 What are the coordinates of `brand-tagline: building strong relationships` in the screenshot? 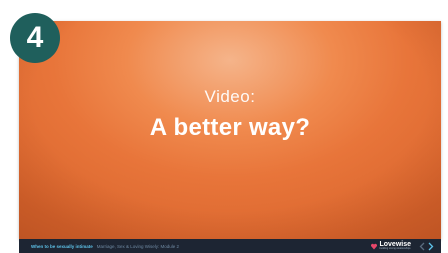 It's located at (395, 249).